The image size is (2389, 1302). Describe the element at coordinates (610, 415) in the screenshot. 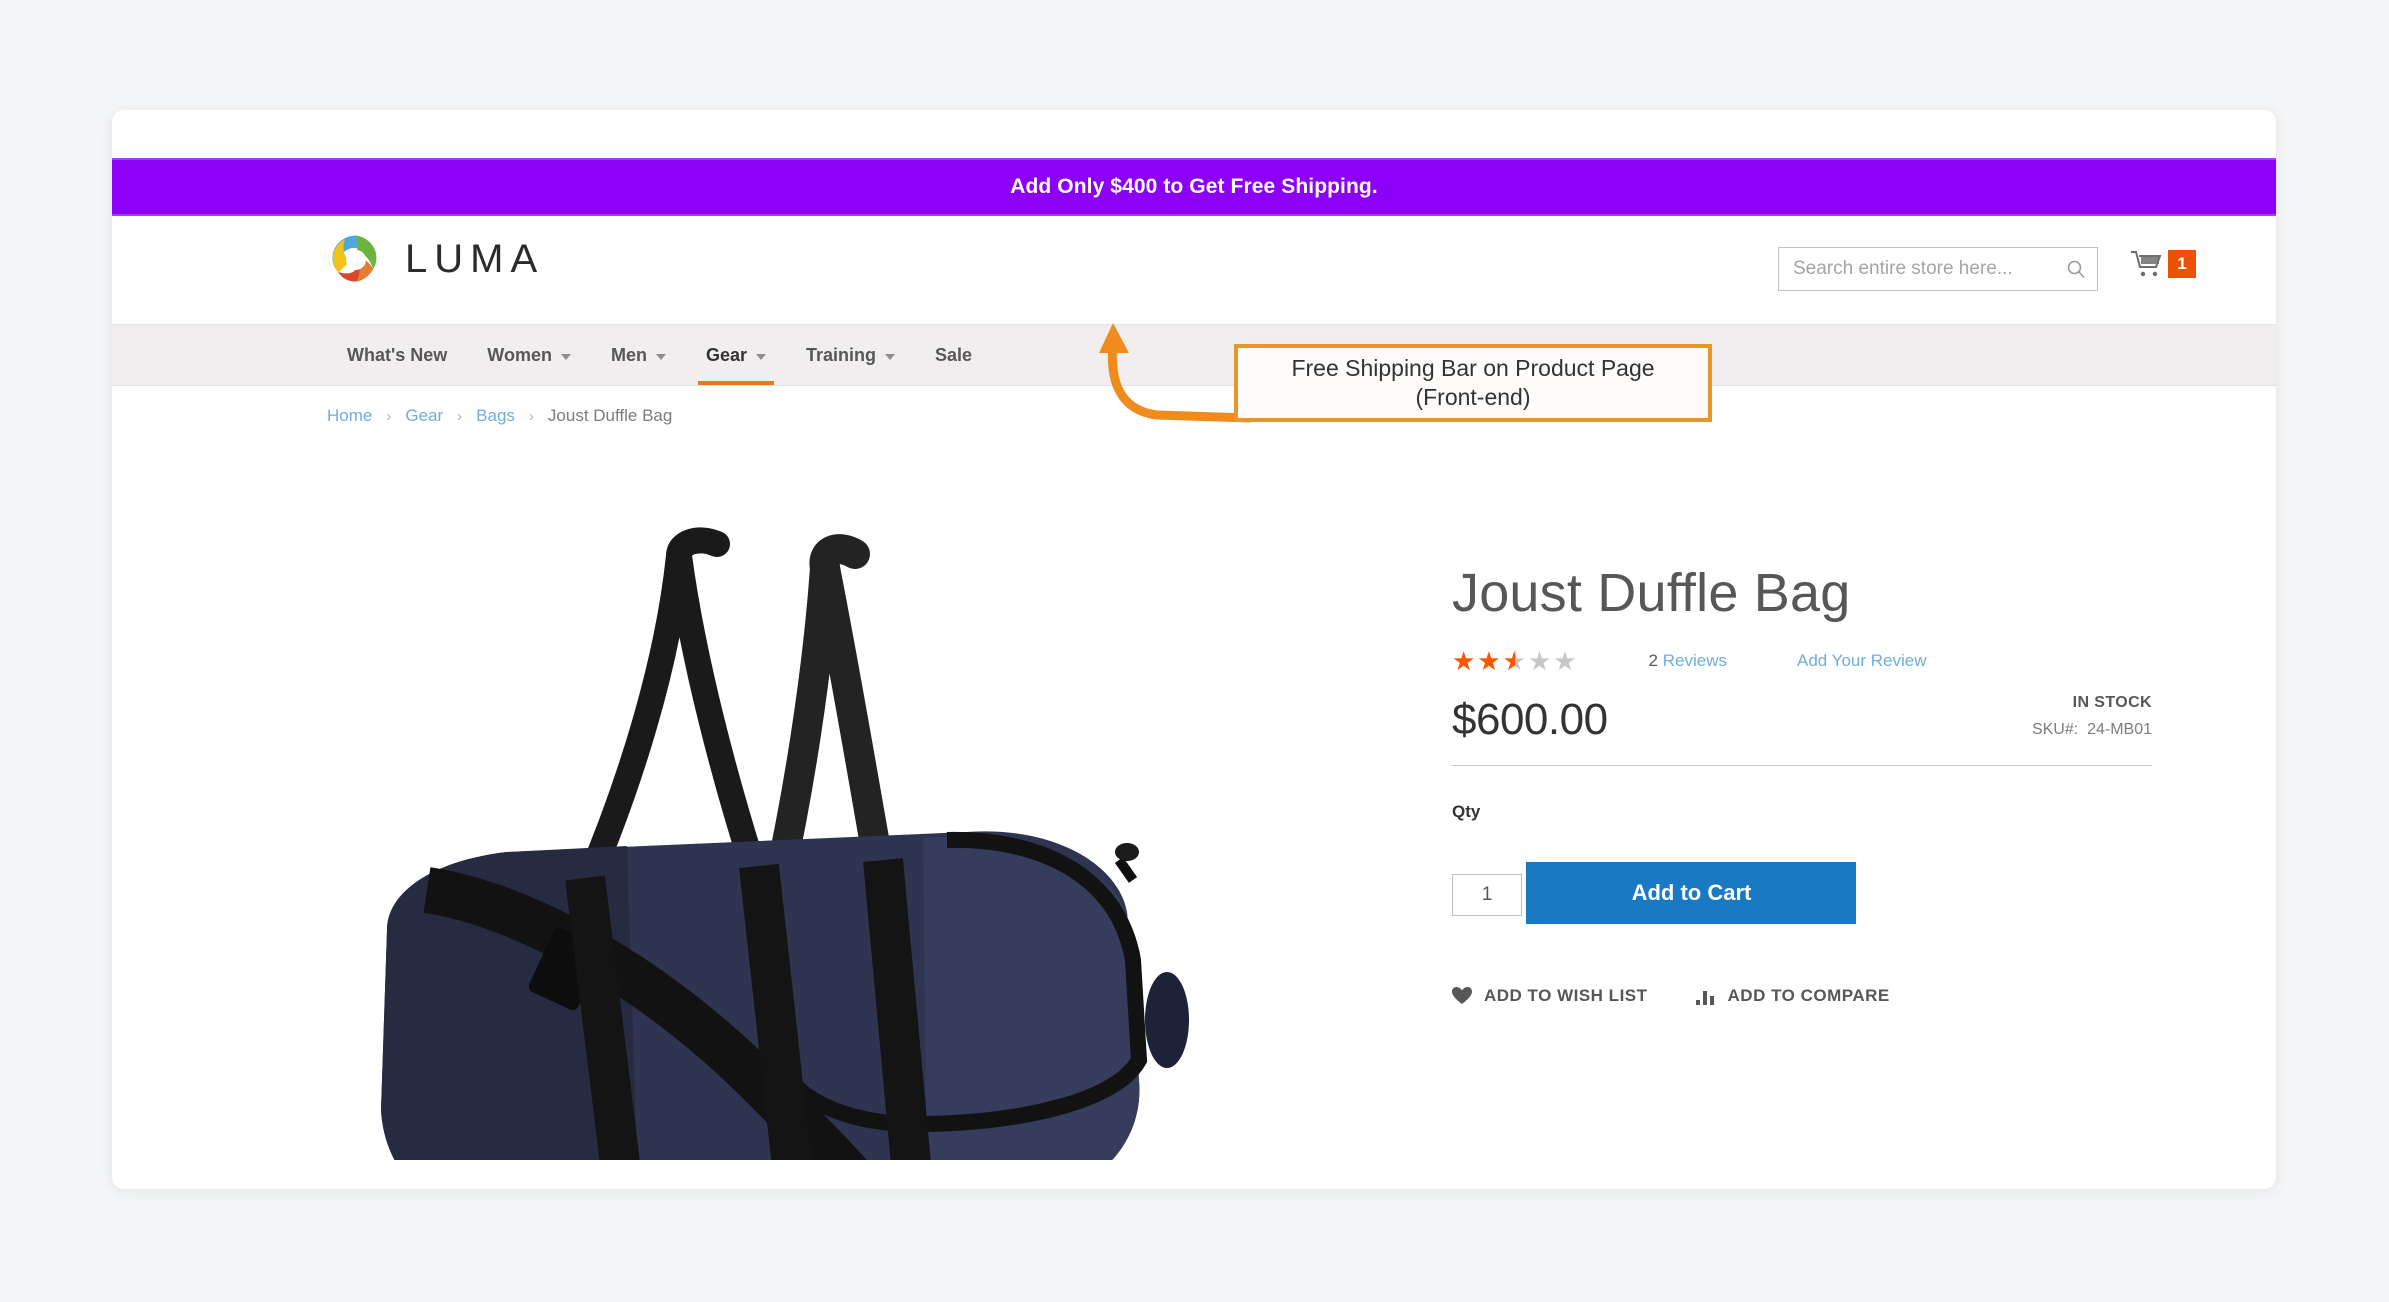

I see `breadcrumb-item-current: Joust Duffle Bag` at that location.